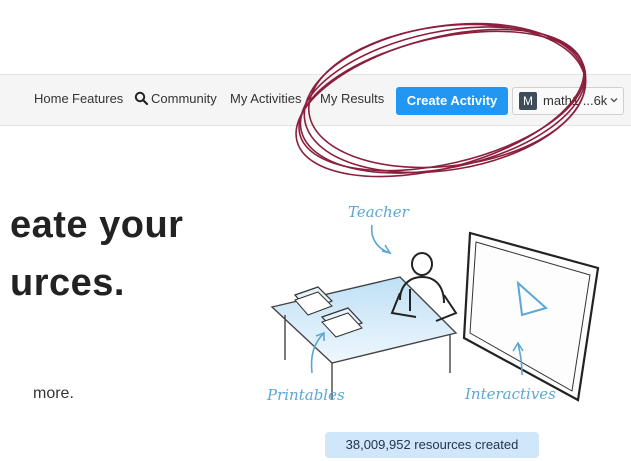  I want to click on user-menu-button: M math1 ...6k, so click(568, 101).